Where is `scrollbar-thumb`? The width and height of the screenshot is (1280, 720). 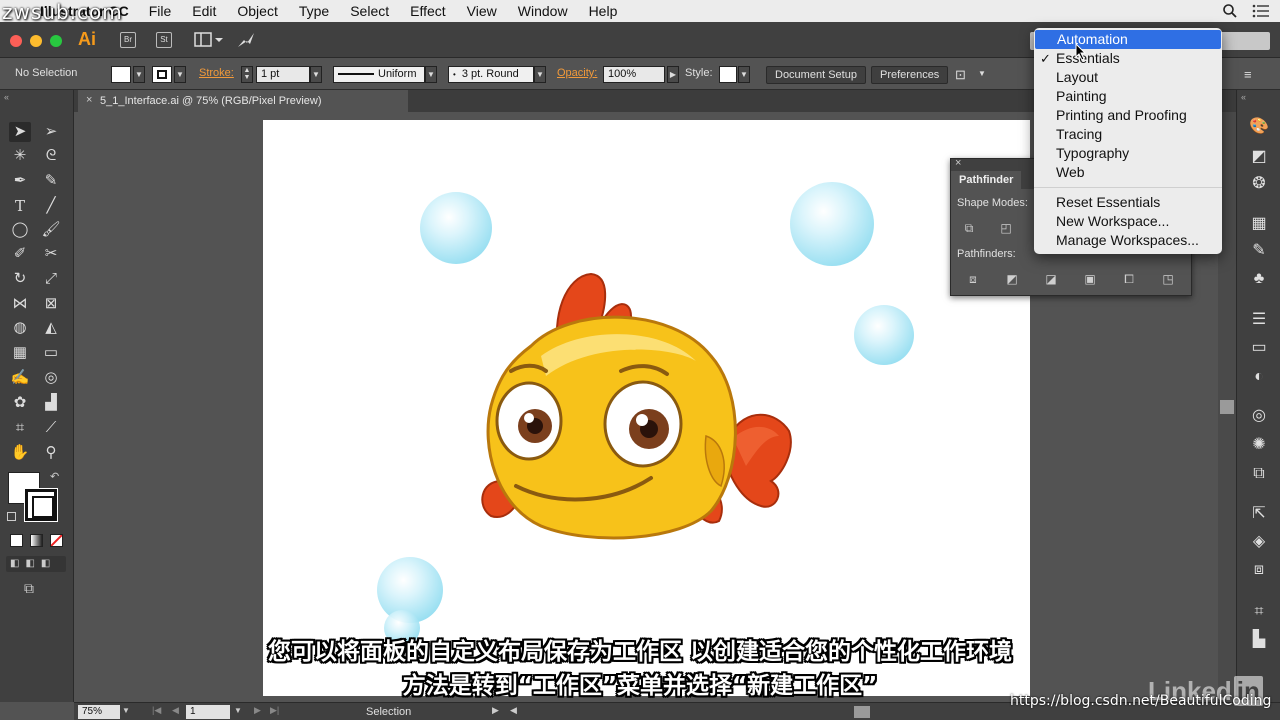 scrollbar-thumb is located at coordinates (1227, 407).